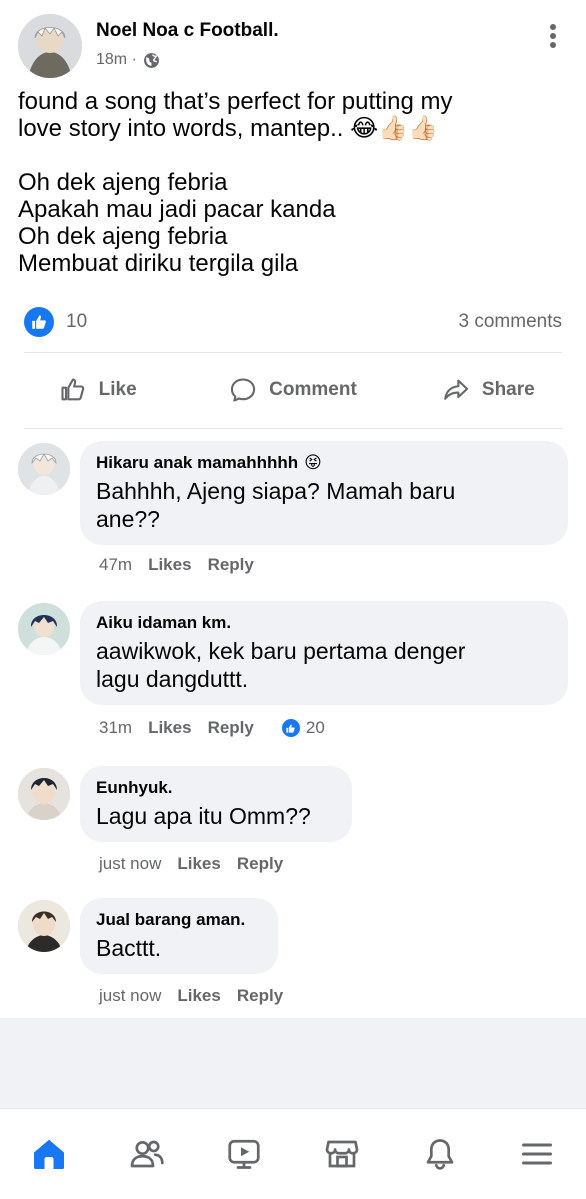 The width and height of the screenshot is (586, 1199). I want to click on post-line-blank, so click(296, 155).